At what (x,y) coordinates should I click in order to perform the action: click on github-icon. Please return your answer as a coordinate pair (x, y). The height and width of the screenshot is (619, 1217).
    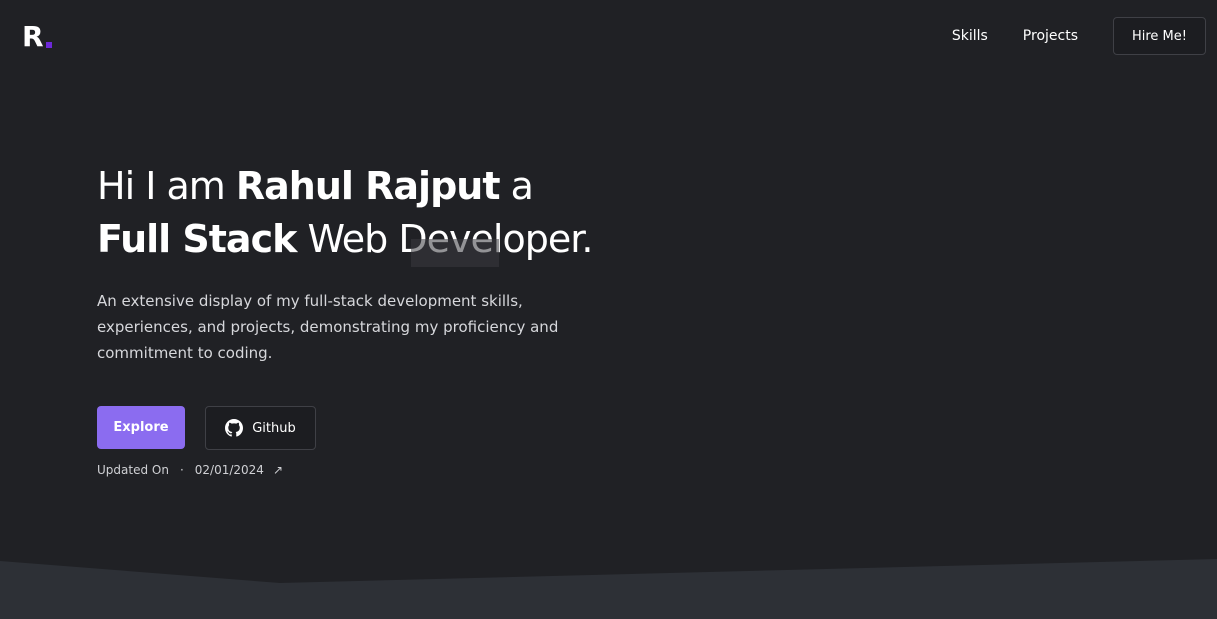
    Looking at the image, I should click on (234, 428).